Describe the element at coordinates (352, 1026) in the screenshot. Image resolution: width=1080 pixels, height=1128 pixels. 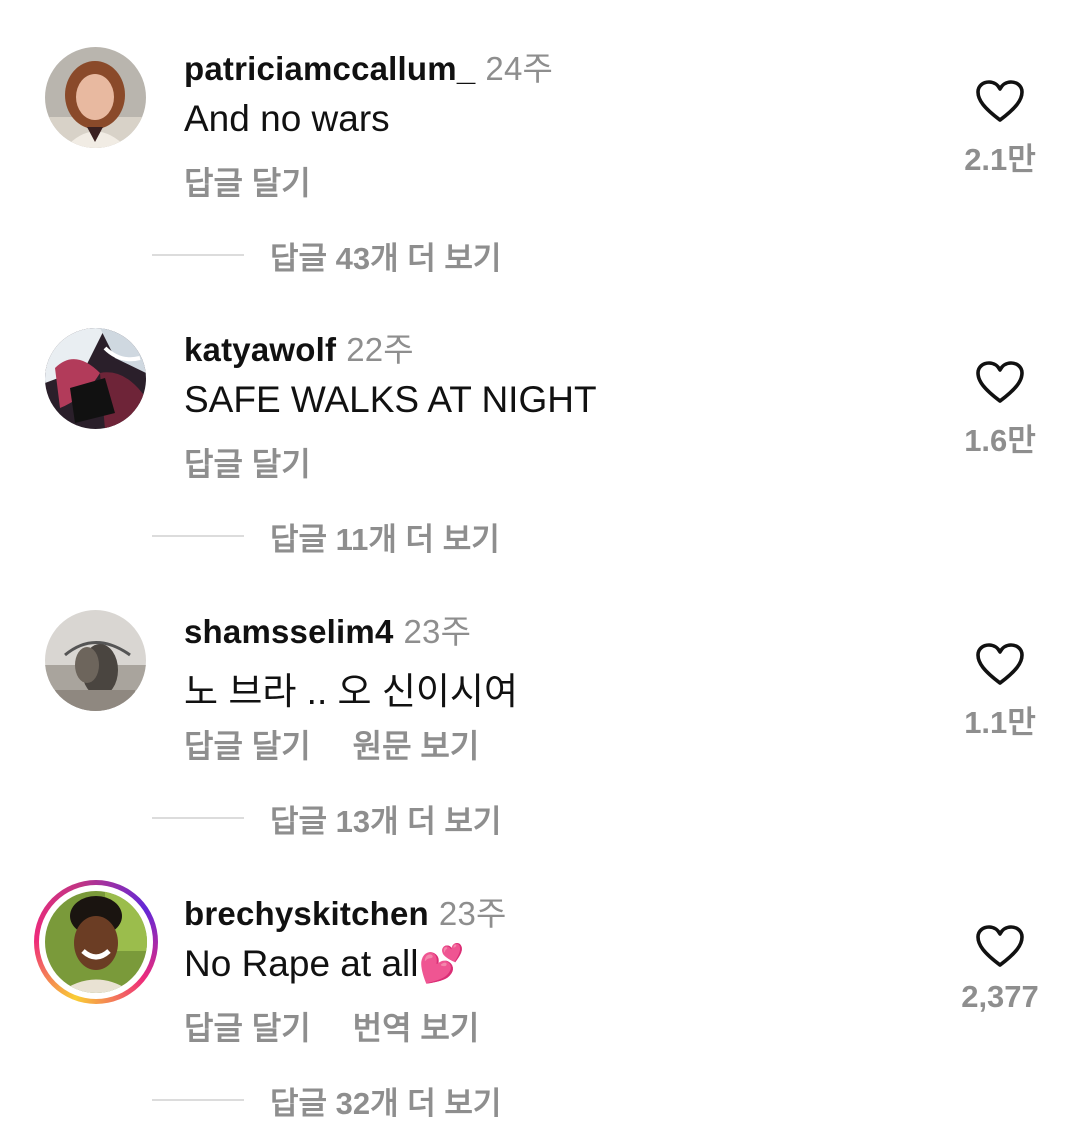
I see `comment-actions: 답글 달기 번역 보기` at that location.